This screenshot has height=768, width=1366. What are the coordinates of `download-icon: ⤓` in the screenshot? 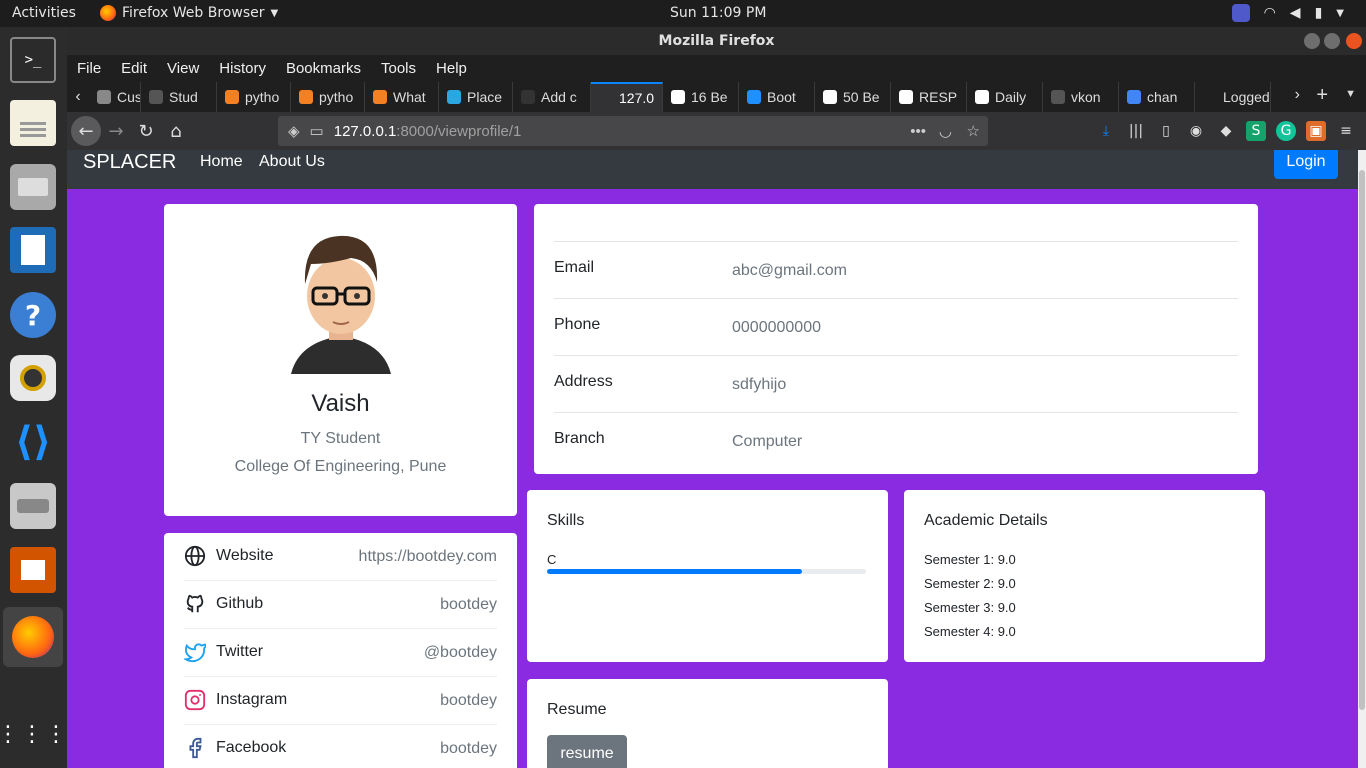 It's located at (1106, 131).